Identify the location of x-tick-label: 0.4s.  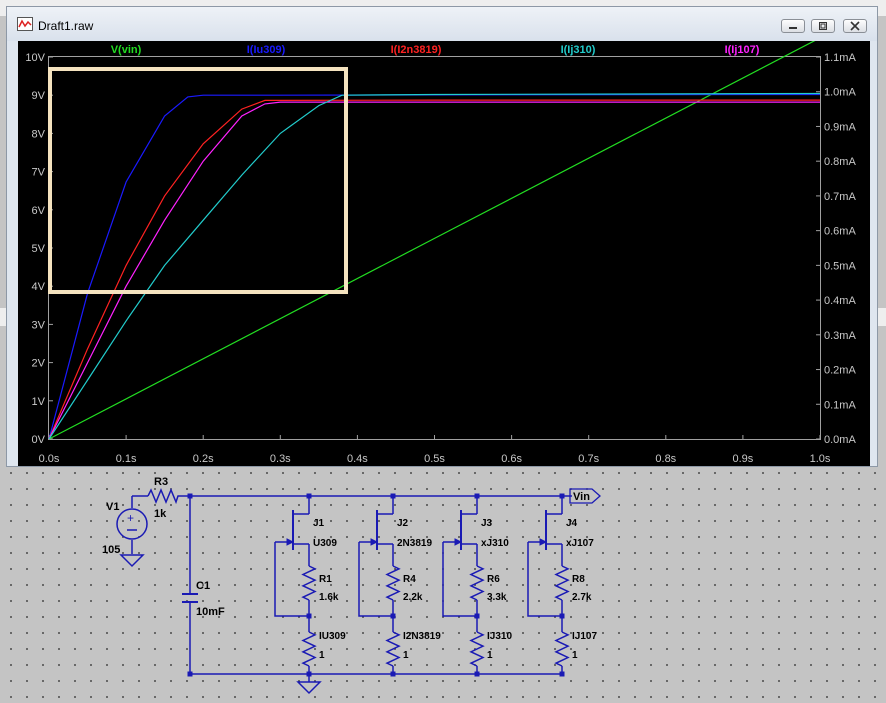
(357, 459).